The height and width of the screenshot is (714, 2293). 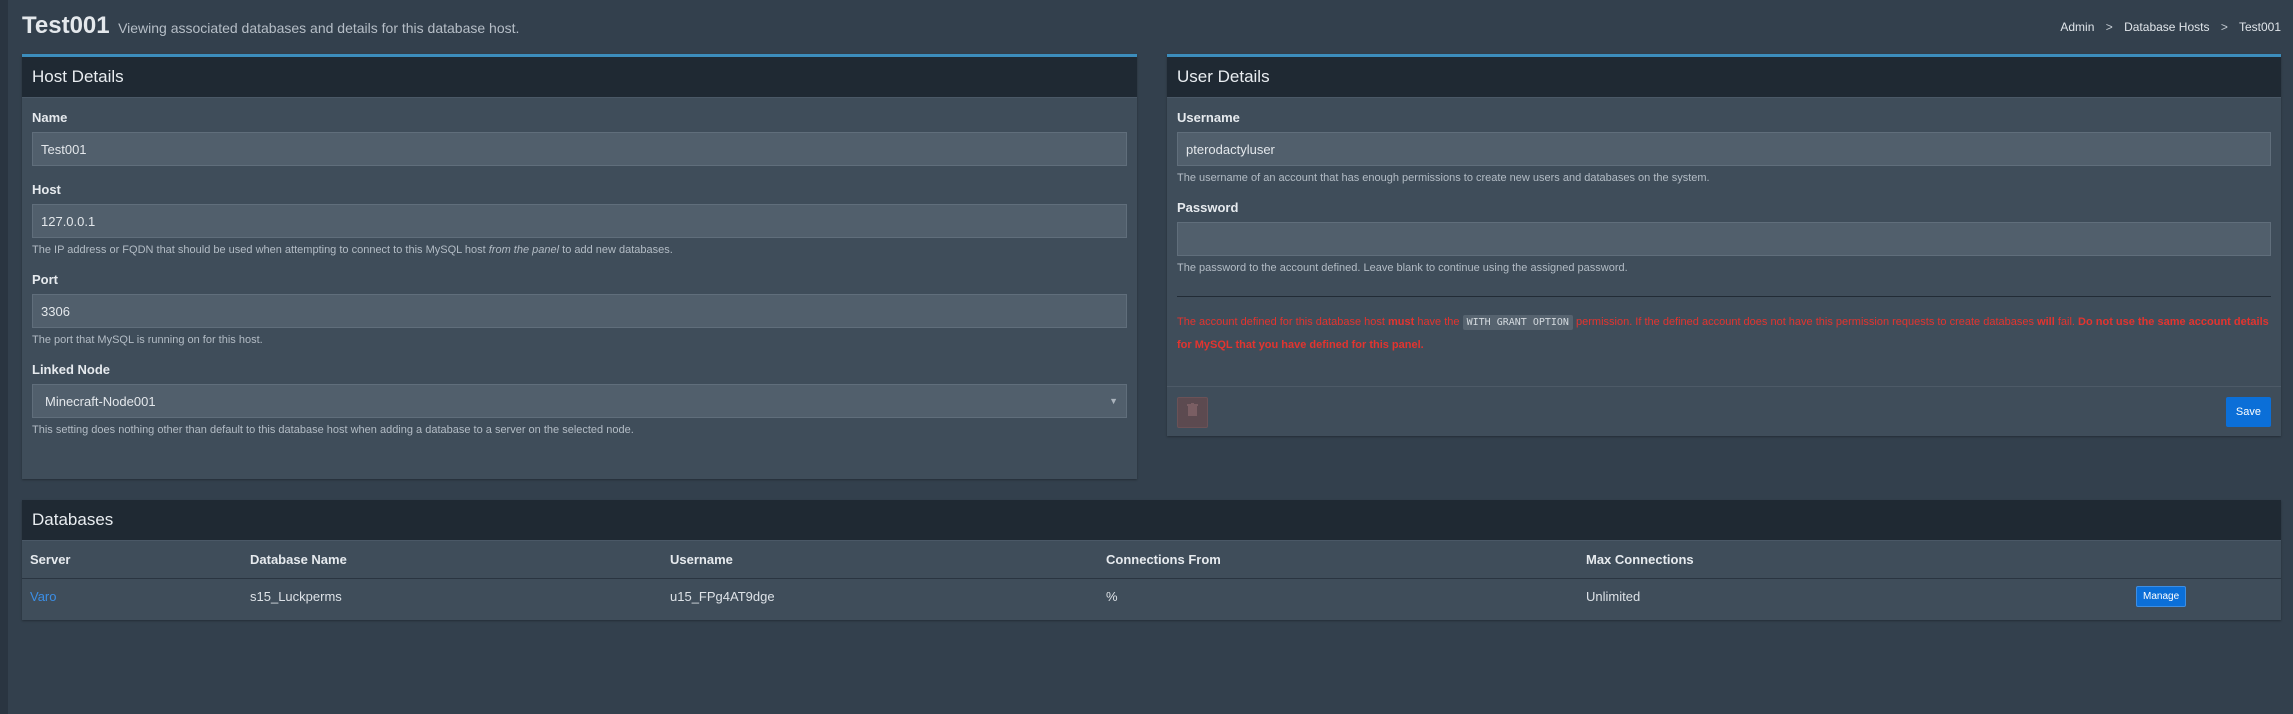 I want to click on username-label: Username, so click(x=1208, y=117).